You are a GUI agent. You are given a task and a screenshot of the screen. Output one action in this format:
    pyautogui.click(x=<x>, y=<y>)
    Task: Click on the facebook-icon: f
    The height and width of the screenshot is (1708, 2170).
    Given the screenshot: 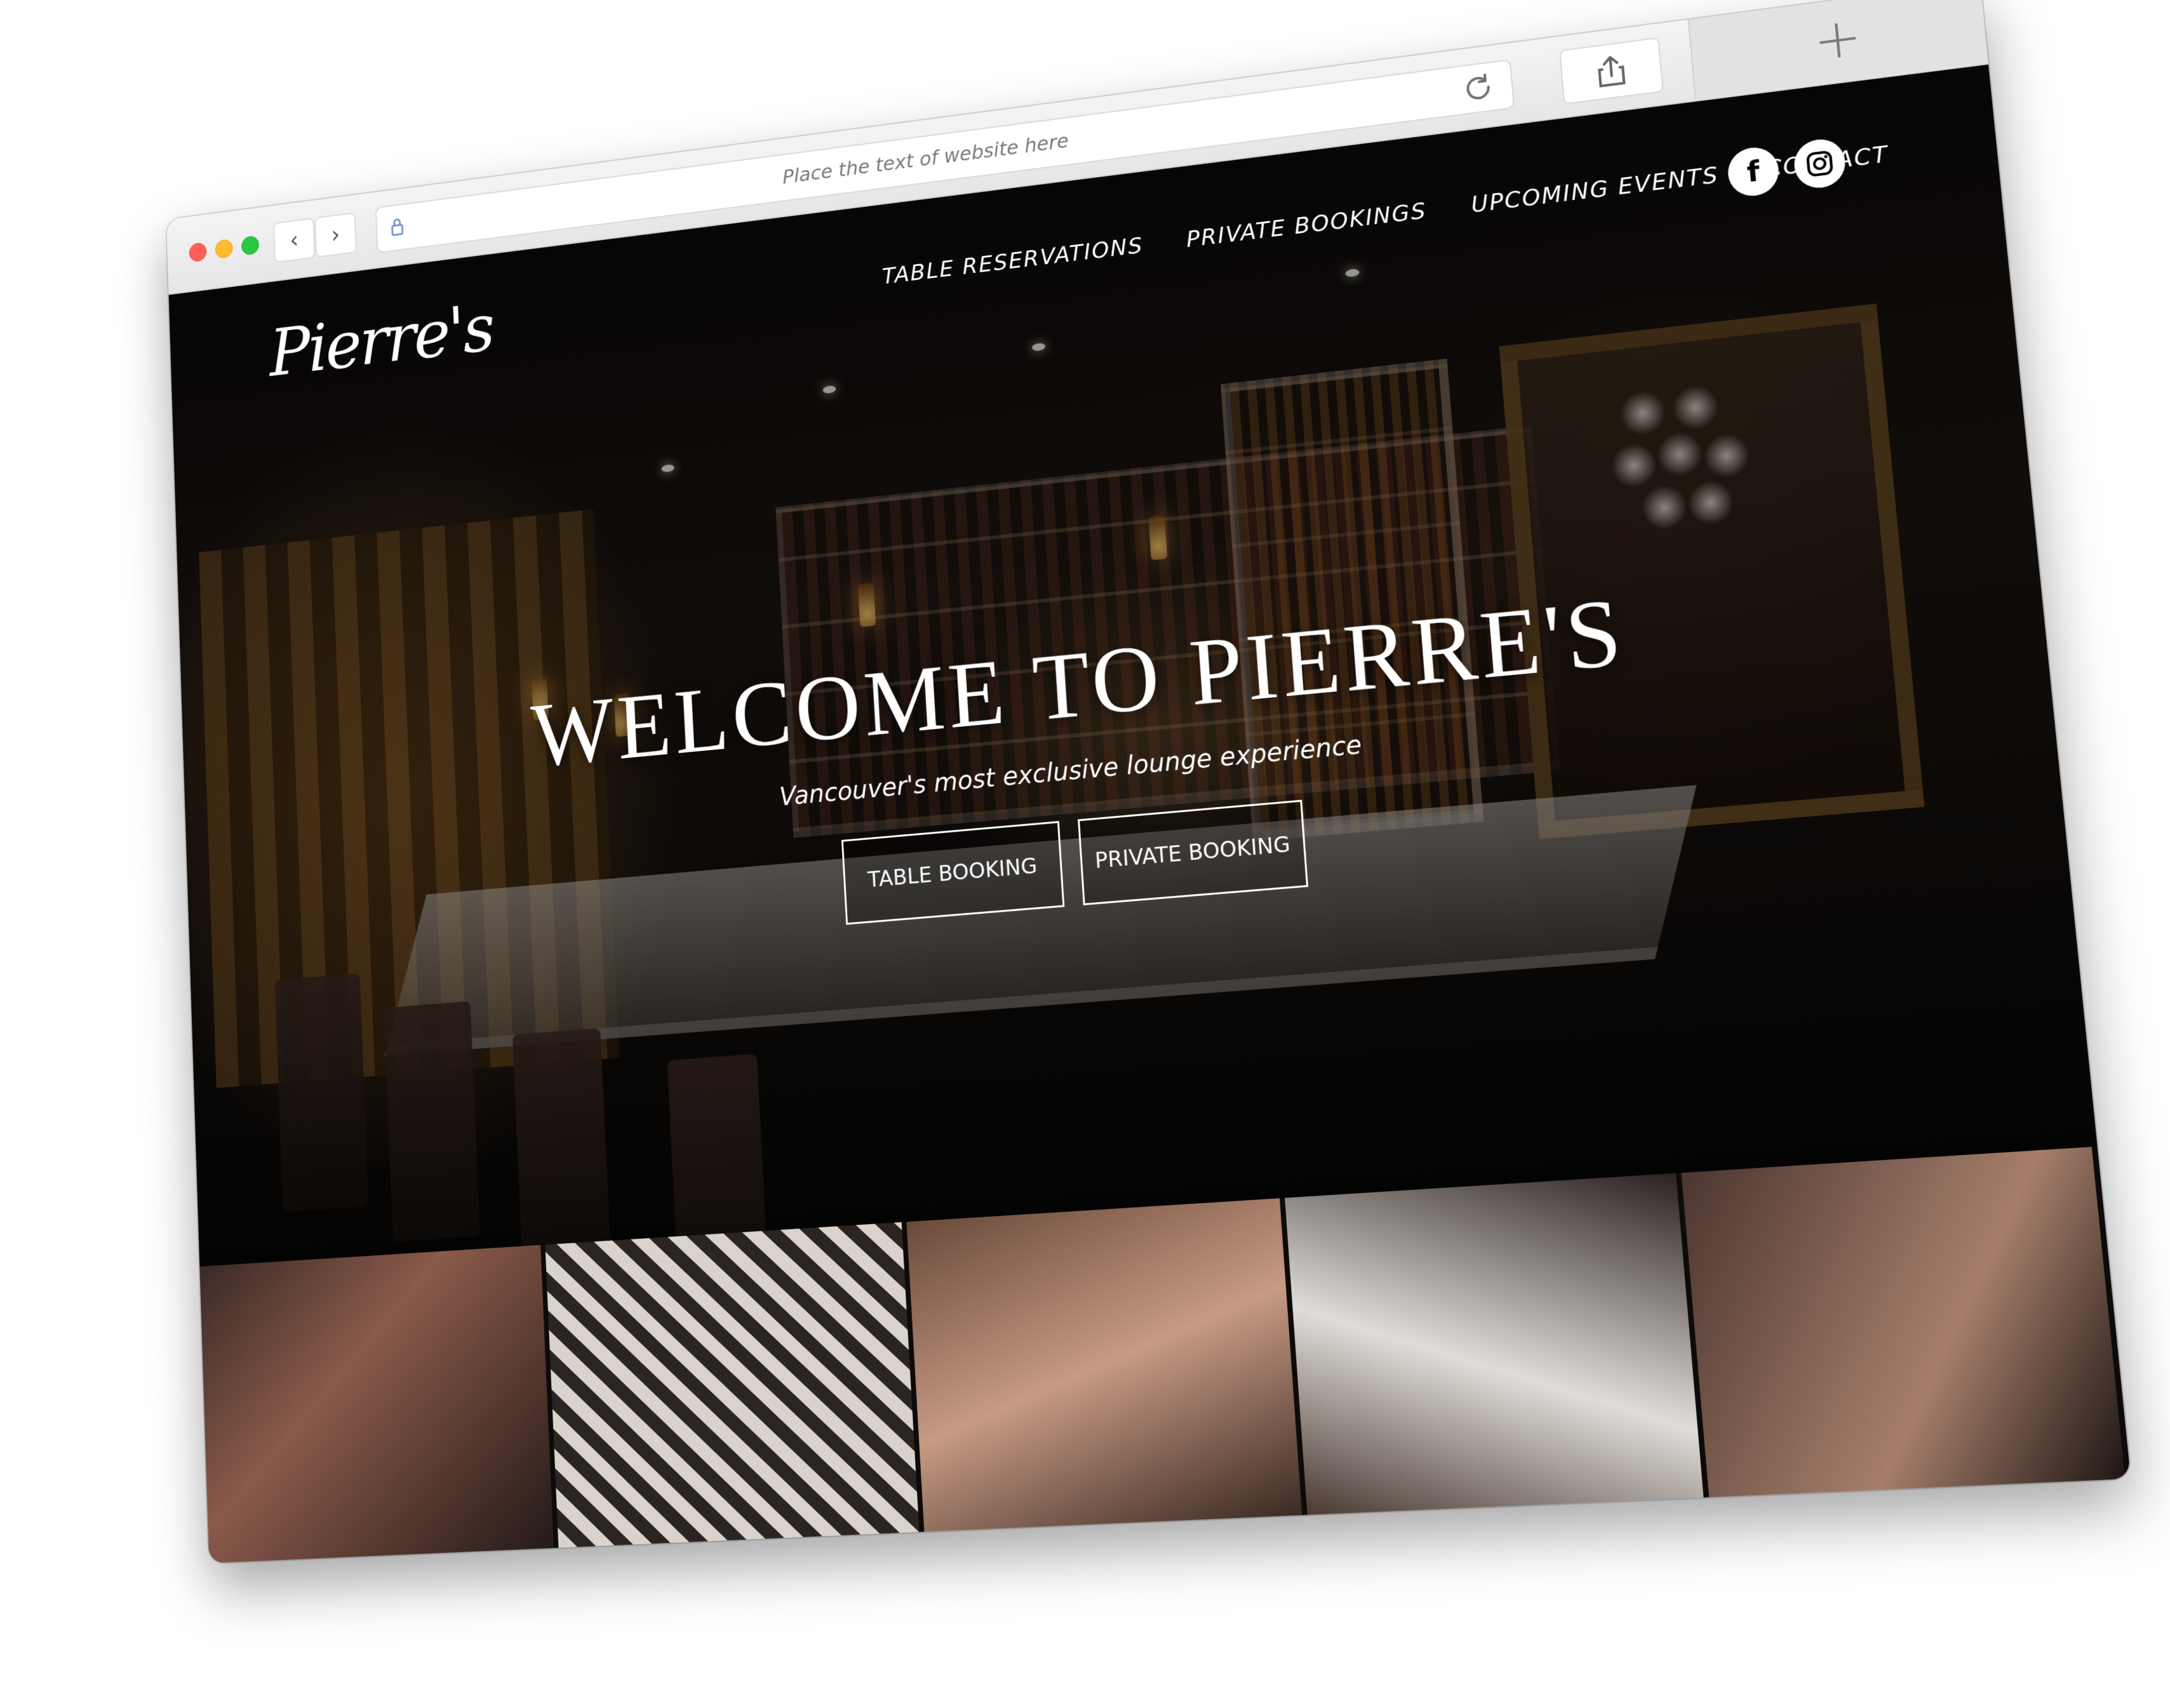 What is the action you would take?
    pyautogui.click(x=1753, y=172)
    